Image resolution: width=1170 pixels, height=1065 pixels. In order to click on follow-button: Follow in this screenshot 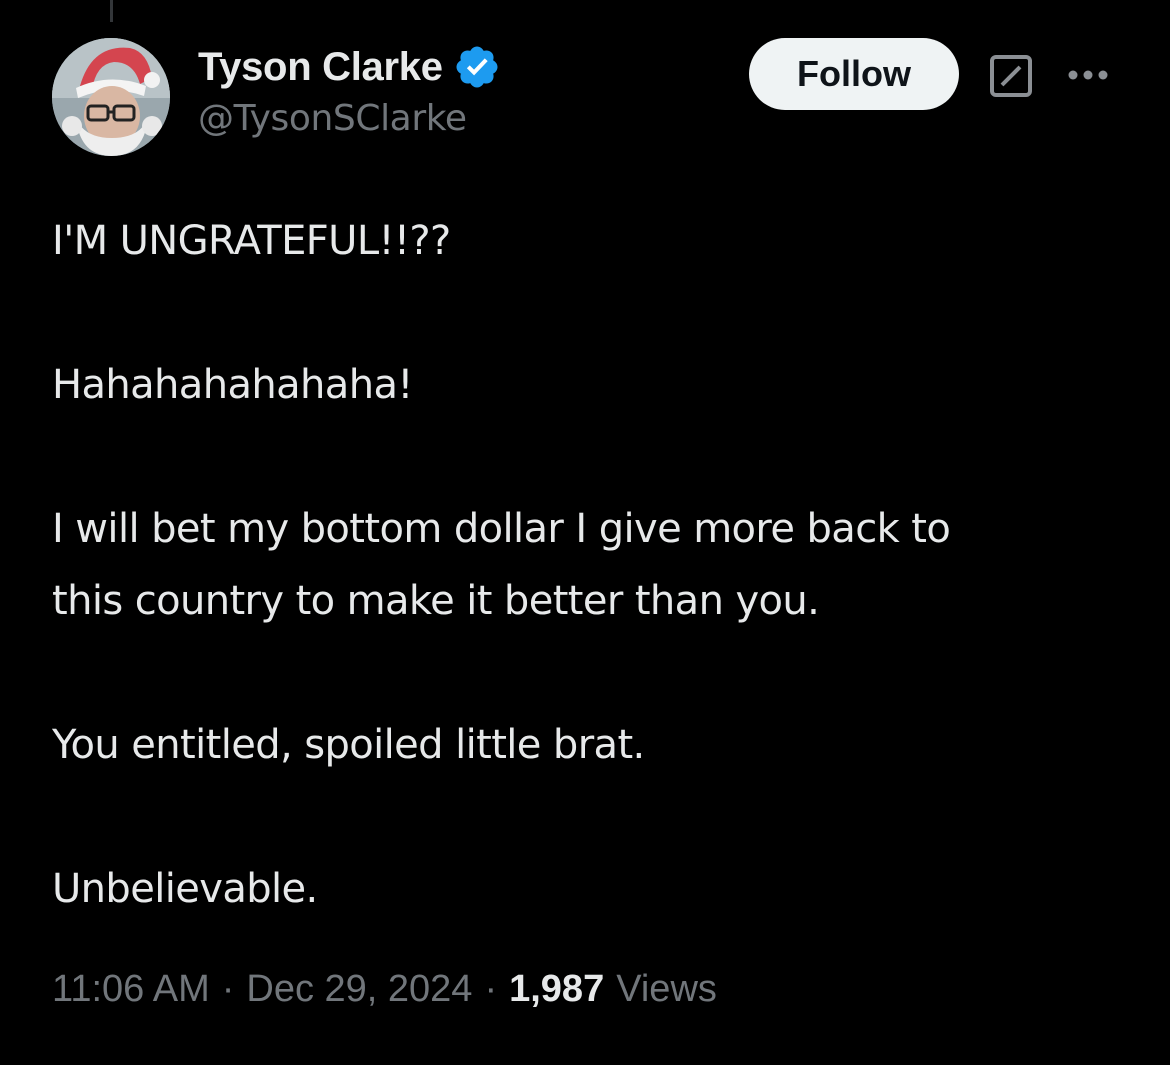, I will do `click(854, 74)`.